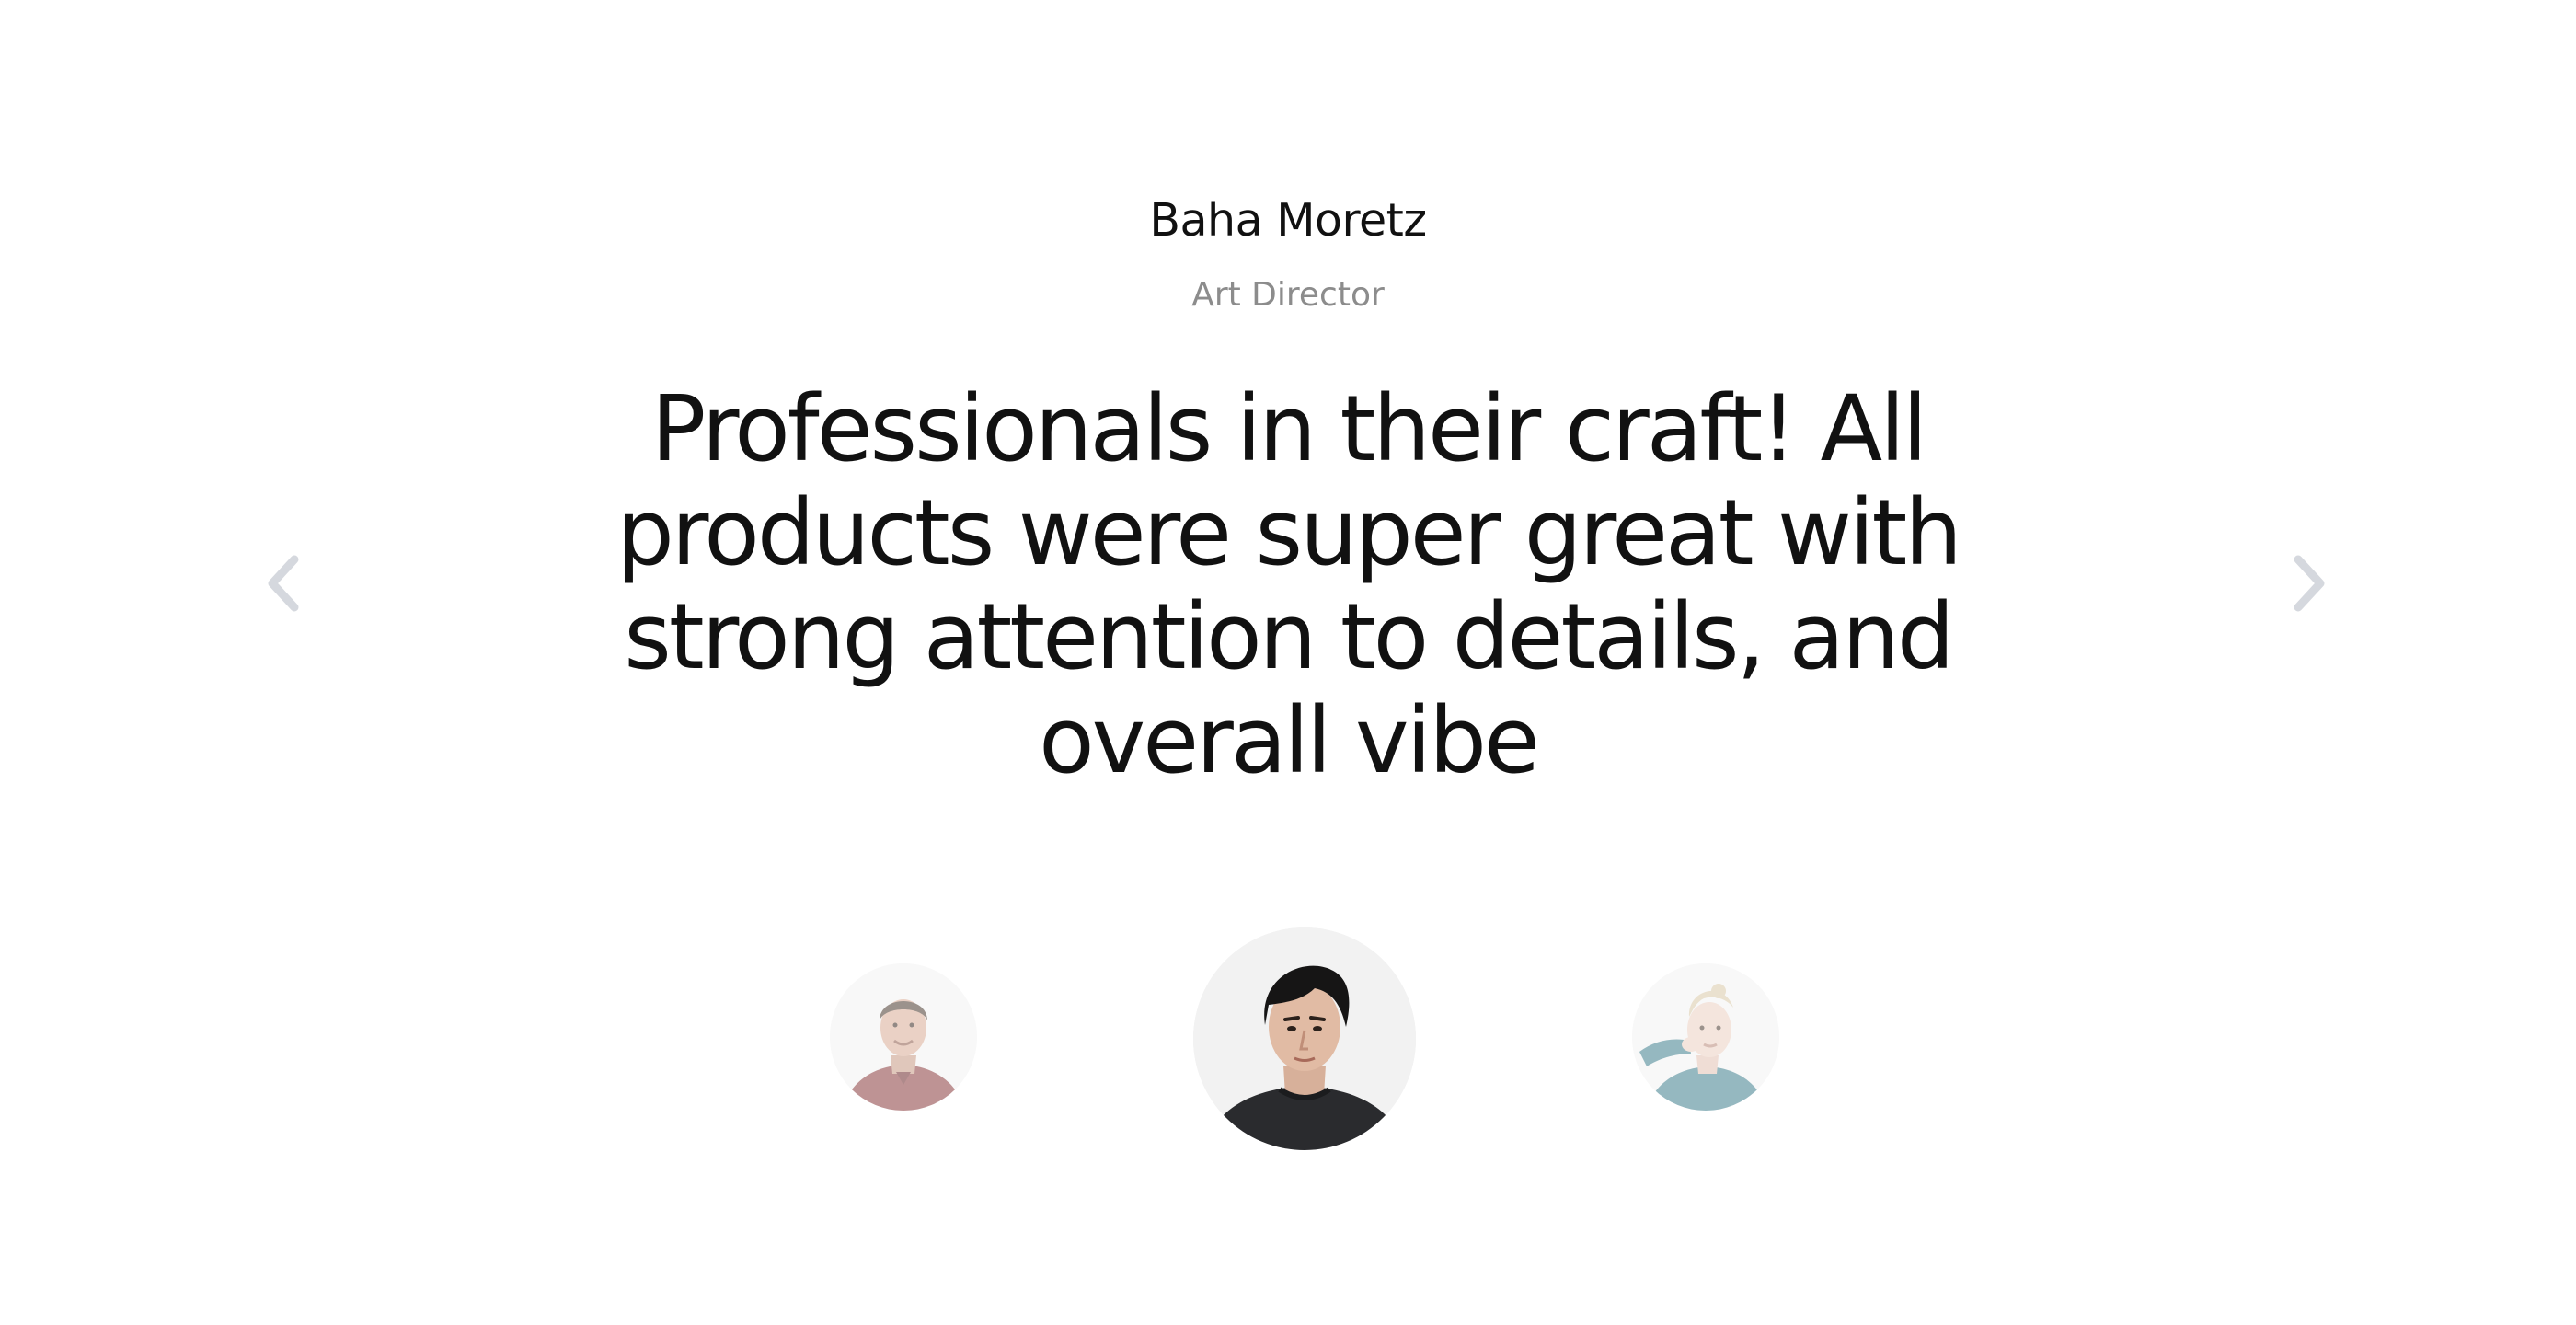  I want to click on chevron-right-icon, so click(2309, 583).